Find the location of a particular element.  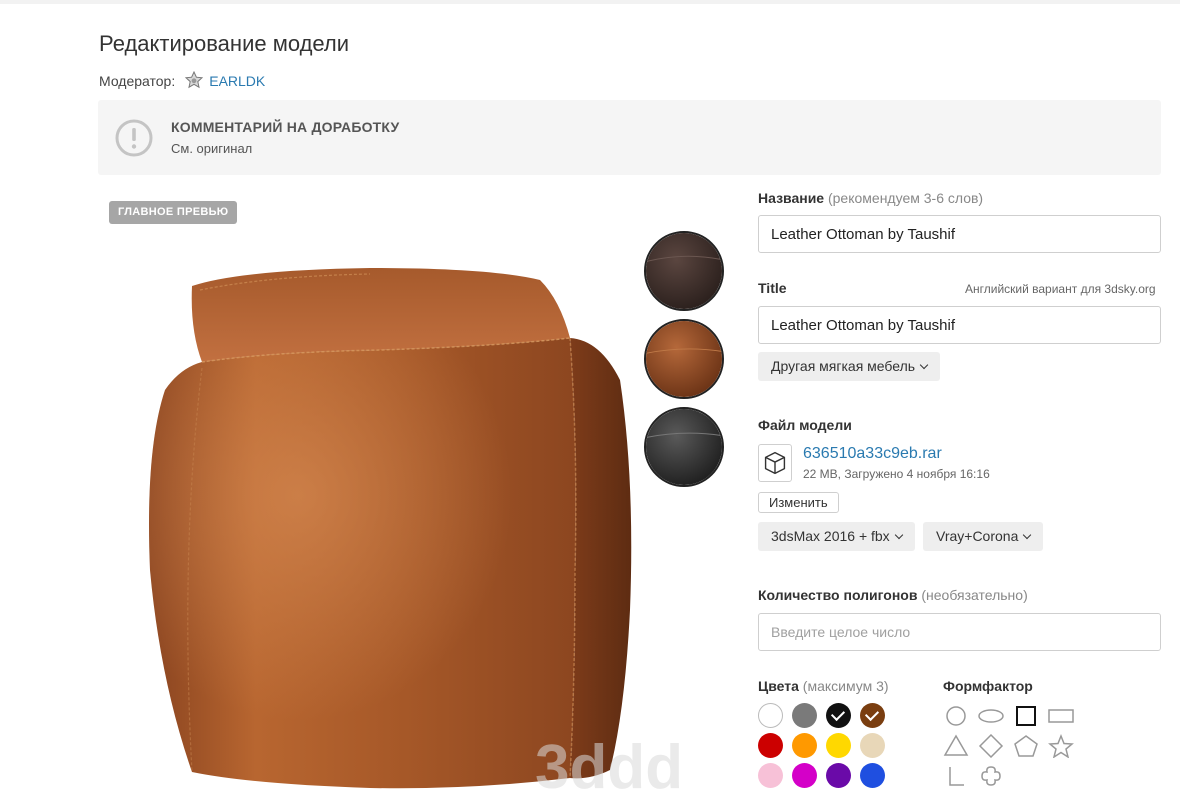

notice-title: КОММЕНТАРИЙ НА ДОРАБОТКУ is located at coordinates (285, 127).